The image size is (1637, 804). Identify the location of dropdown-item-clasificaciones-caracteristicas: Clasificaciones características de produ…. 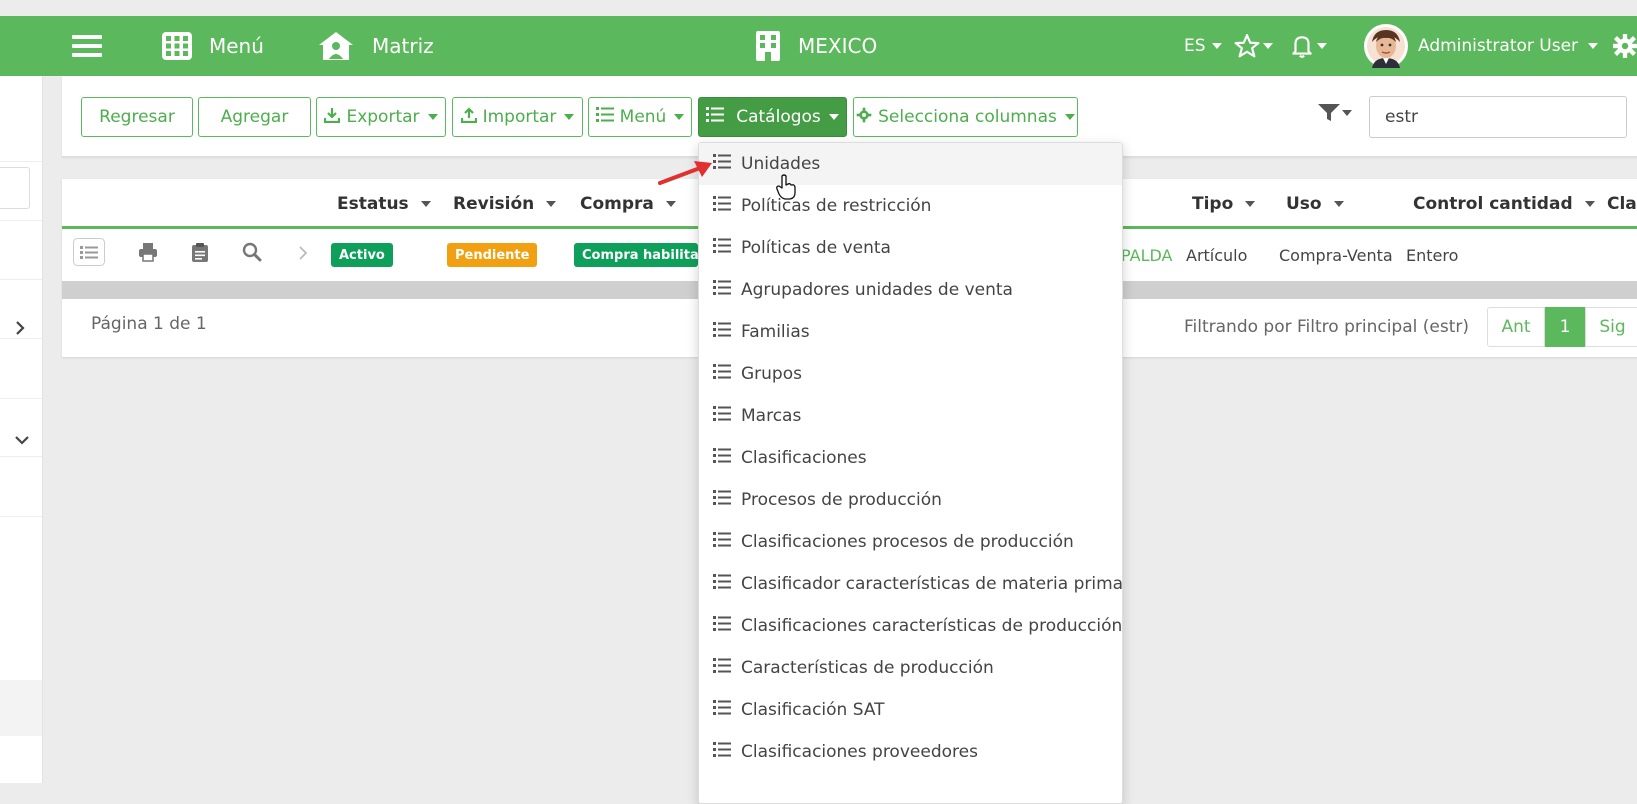
(910, 626).